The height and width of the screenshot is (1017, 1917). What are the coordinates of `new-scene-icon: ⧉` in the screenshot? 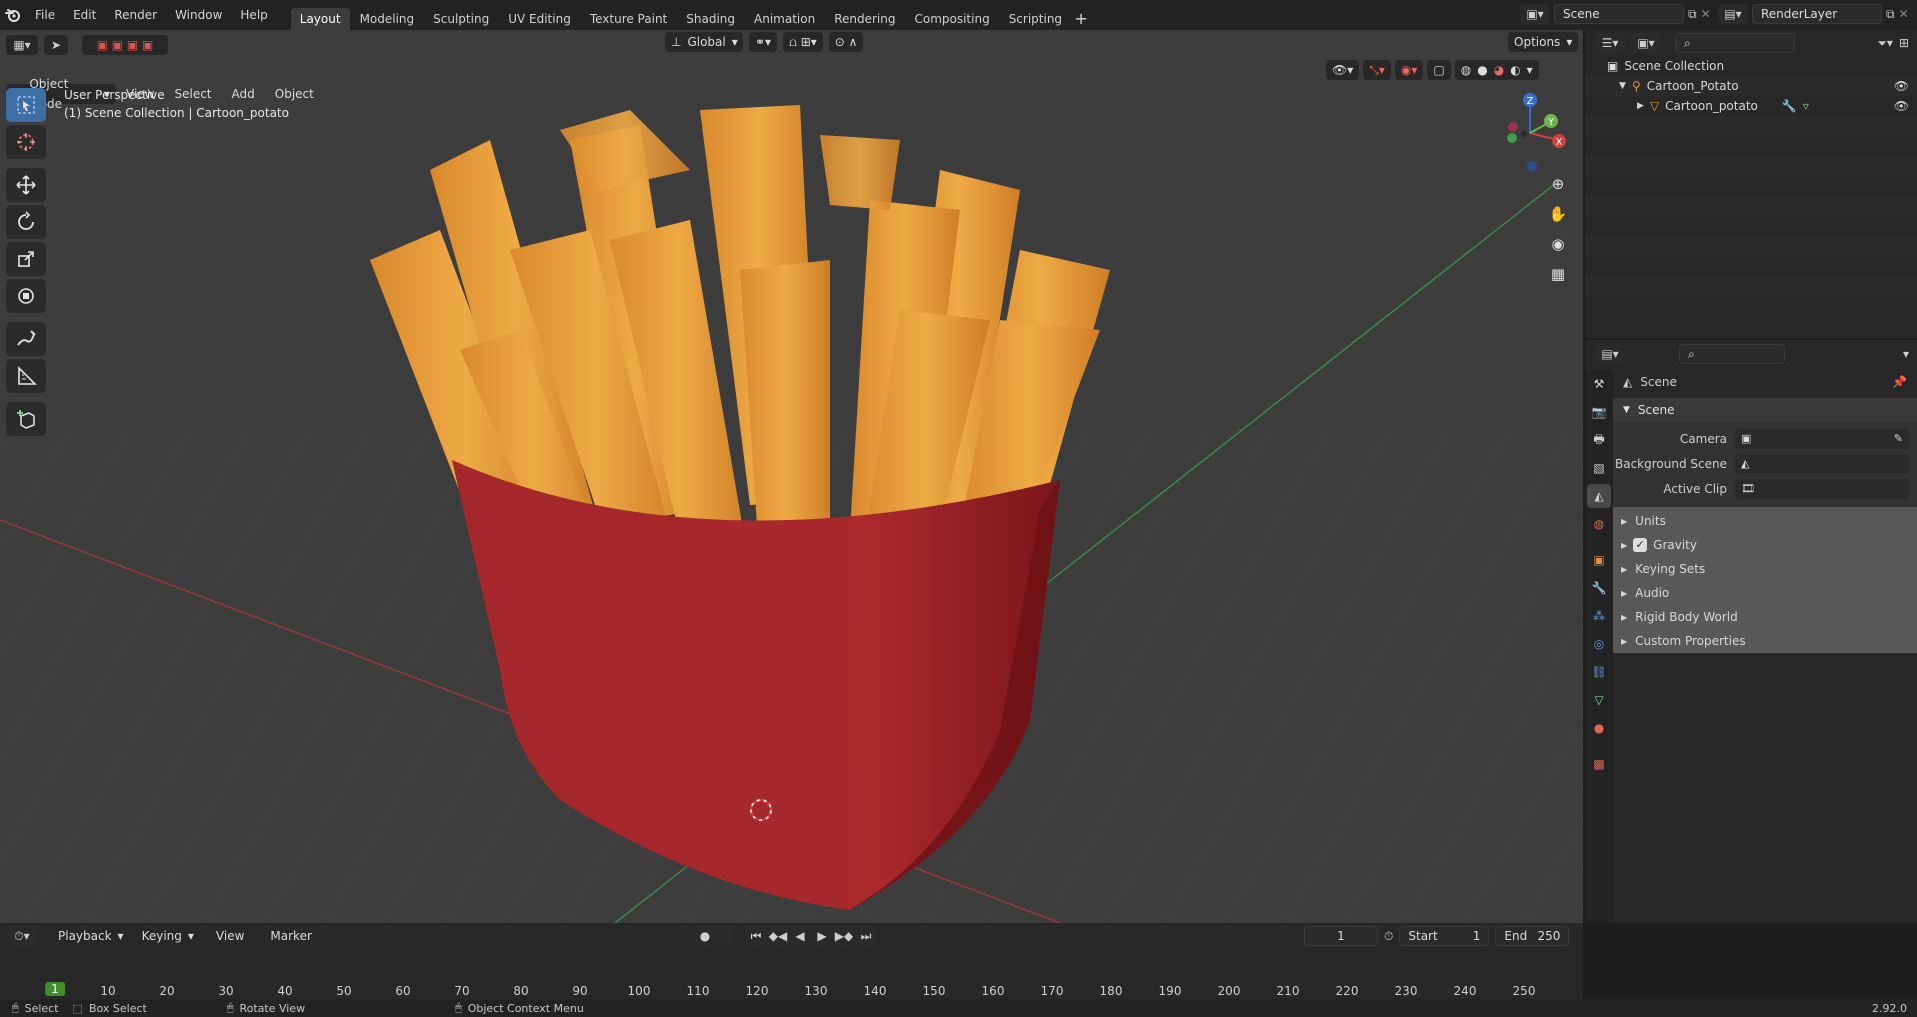 It's located at (1692, 14).